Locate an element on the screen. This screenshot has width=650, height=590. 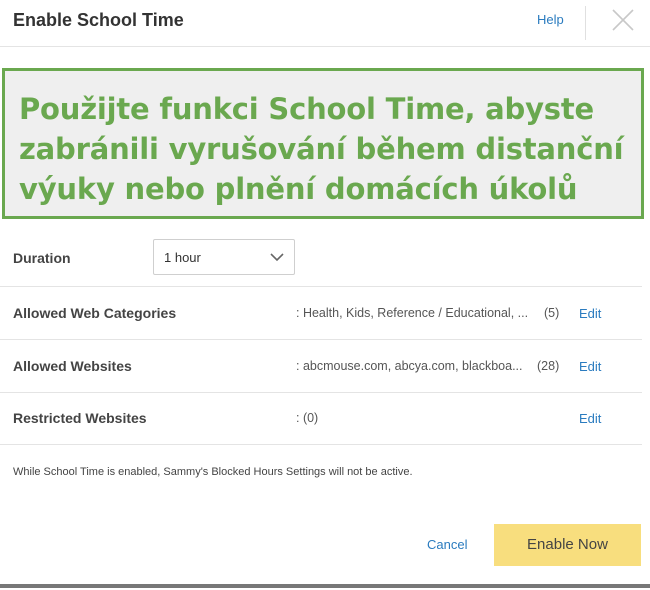
allowed-websites-label: Allowed Websites is located at coordinates (72, 366).